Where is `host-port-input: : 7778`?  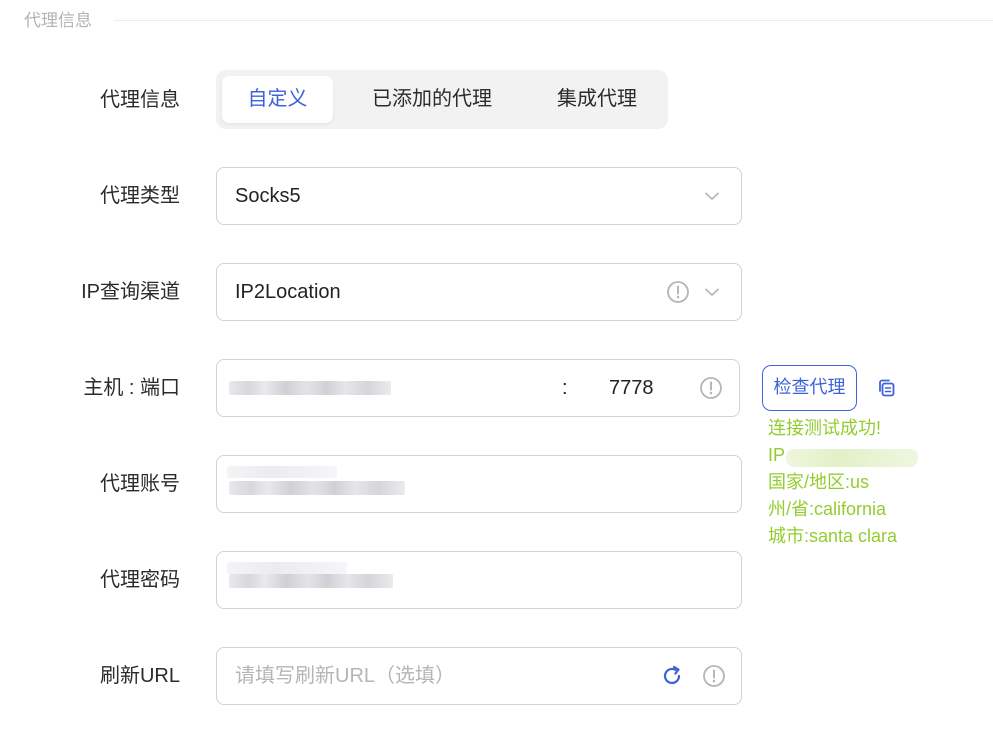
host-port-input: : 7778 is located at coordinates (478, 388).